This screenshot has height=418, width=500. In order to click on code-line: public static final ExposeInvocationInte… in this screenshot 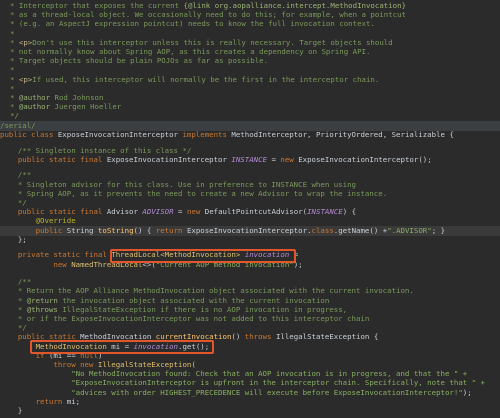, I will do `click(224, 159)`.